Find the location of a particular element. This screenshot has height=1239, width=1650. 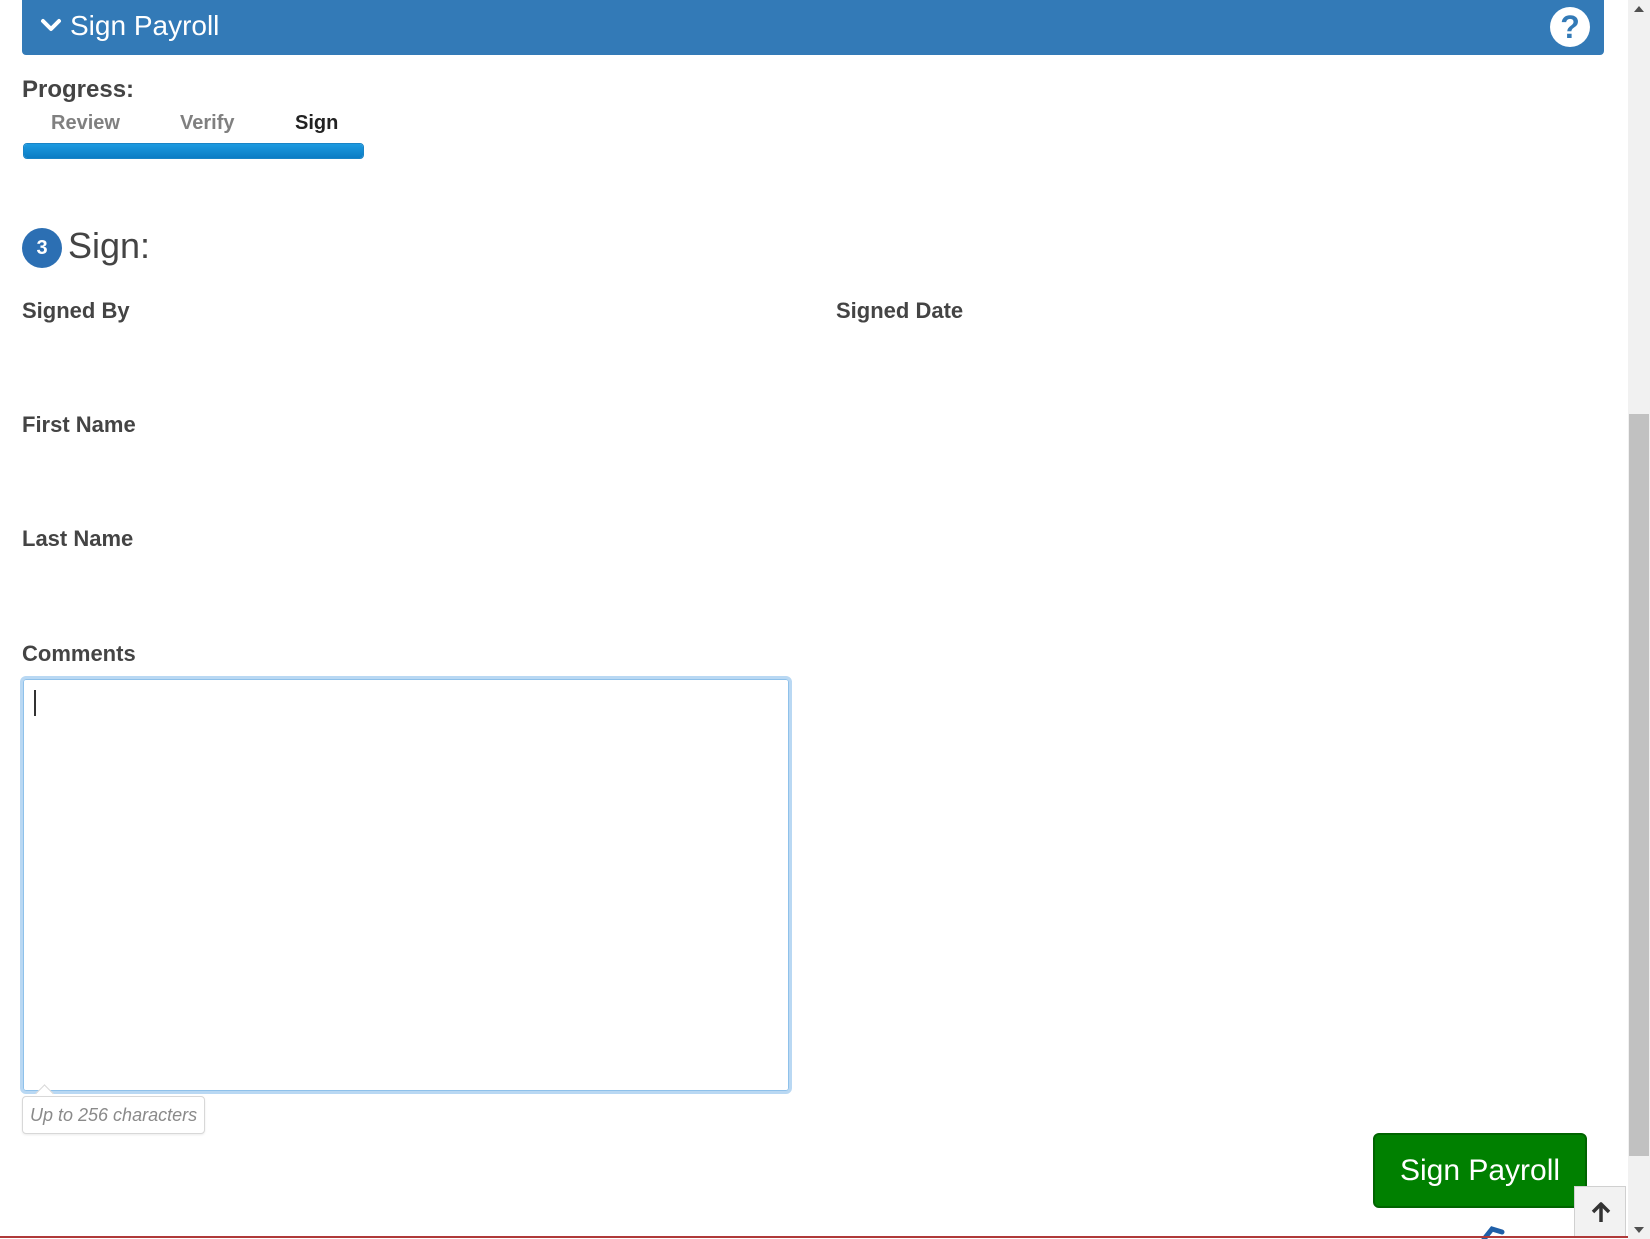

vertical-scrollbar is located at coordinates (1639, 619).